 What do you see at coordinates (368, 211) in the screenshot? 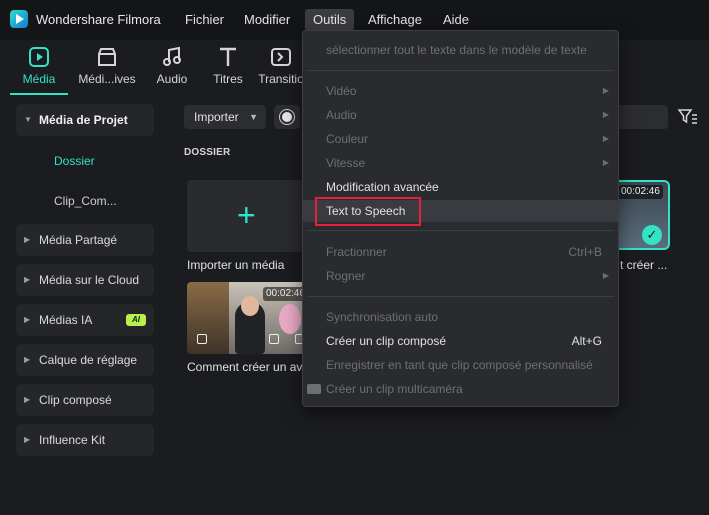
I see `highlight-annotation` at bounding box center [368, 211].